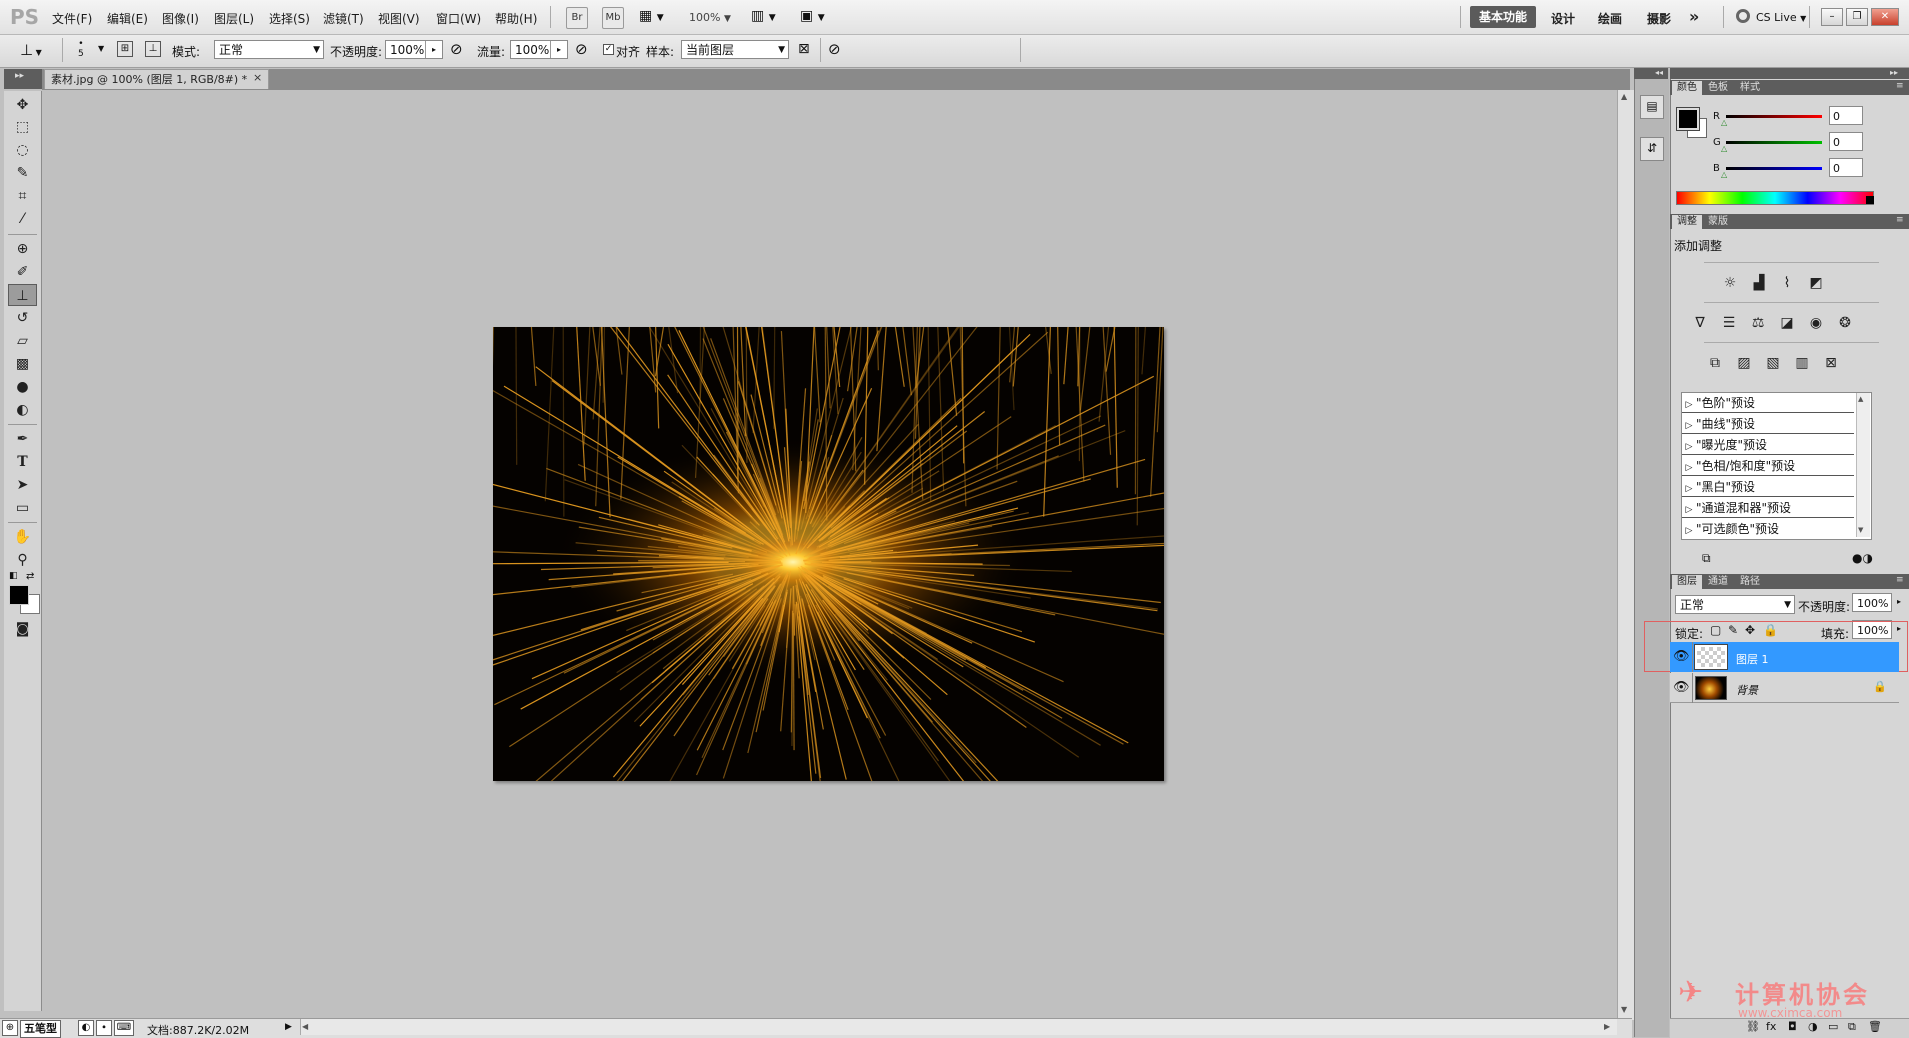 Image resolution: width=1909 pixels, height=1038 pixels. Describe the element at coordinates (234, 18) in the screenshot. I see `menu-layer: 图层(L)` at that location.